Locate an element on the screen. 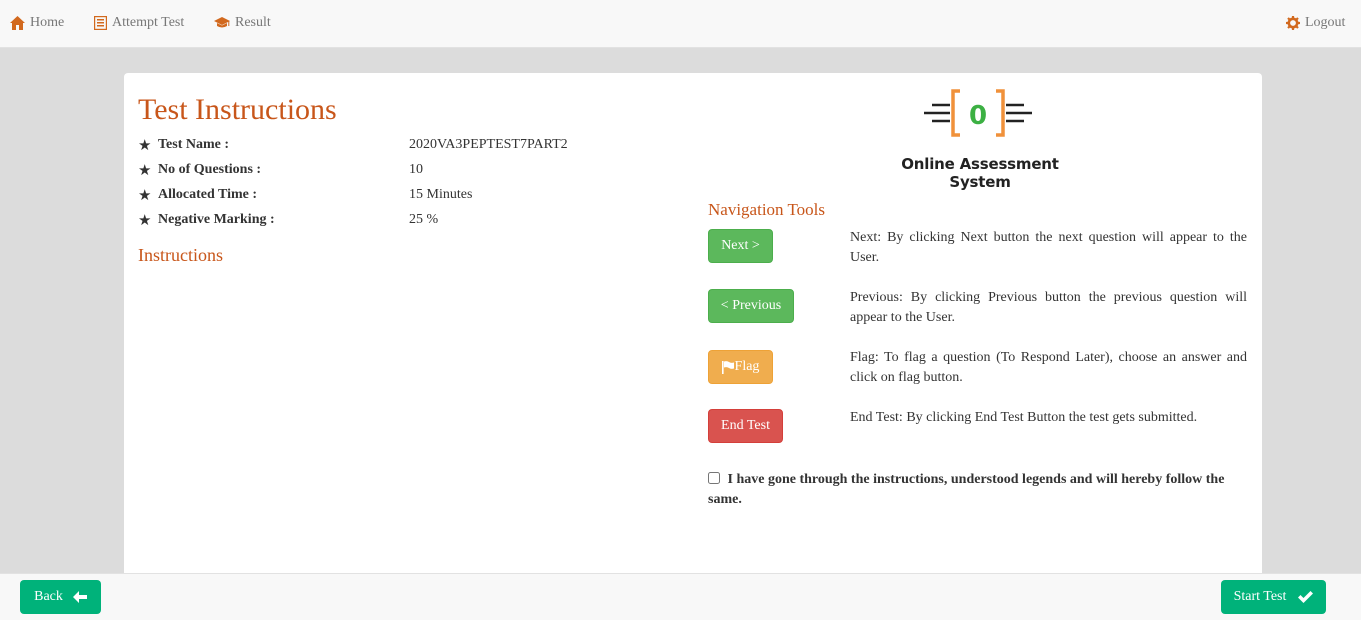 Image resolution: width=1361 pixels, height=620 pixels. detail-label: Allocated Time : is located at coordinates (208, 194).